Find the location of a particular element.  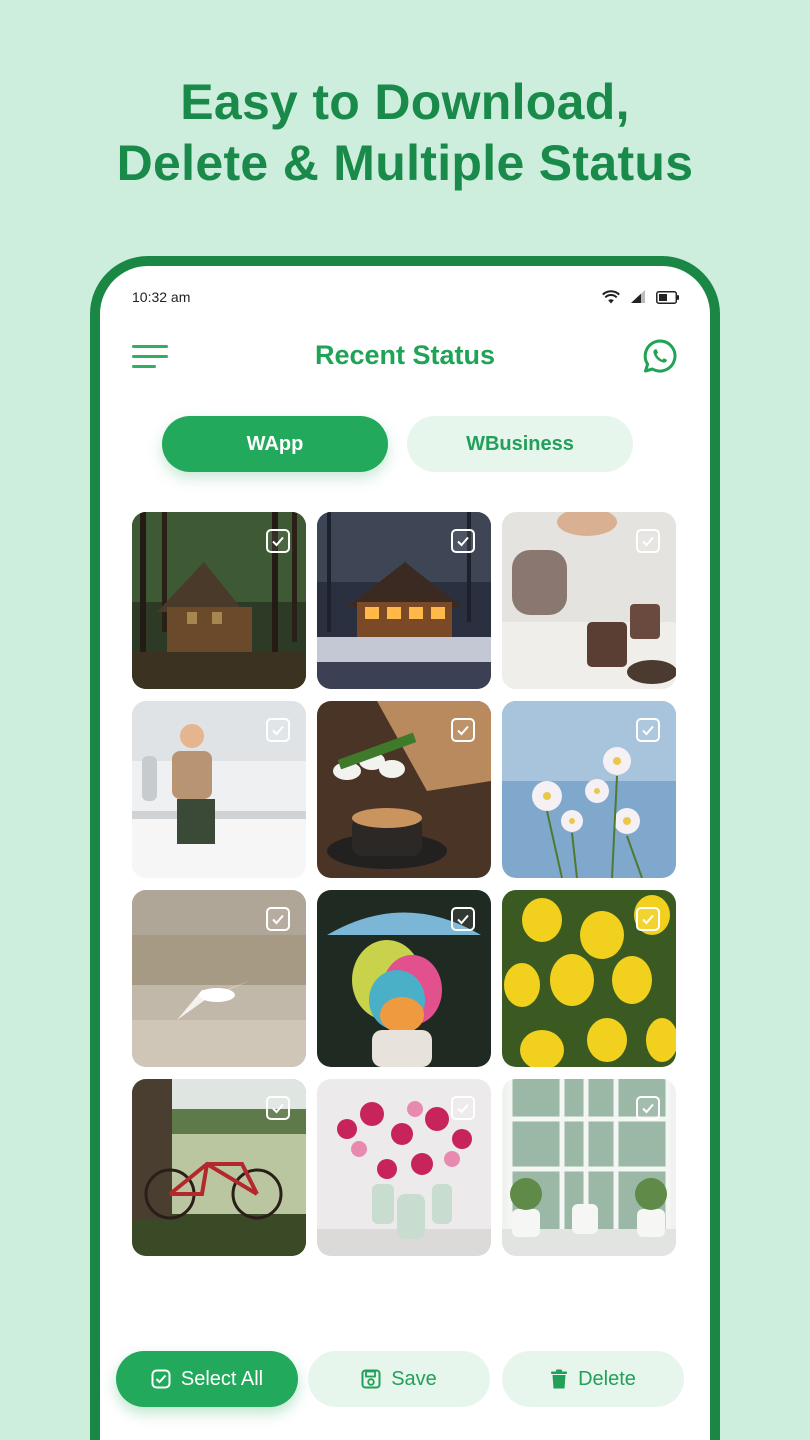

wifi-icon is located at coordinates (611, 297).